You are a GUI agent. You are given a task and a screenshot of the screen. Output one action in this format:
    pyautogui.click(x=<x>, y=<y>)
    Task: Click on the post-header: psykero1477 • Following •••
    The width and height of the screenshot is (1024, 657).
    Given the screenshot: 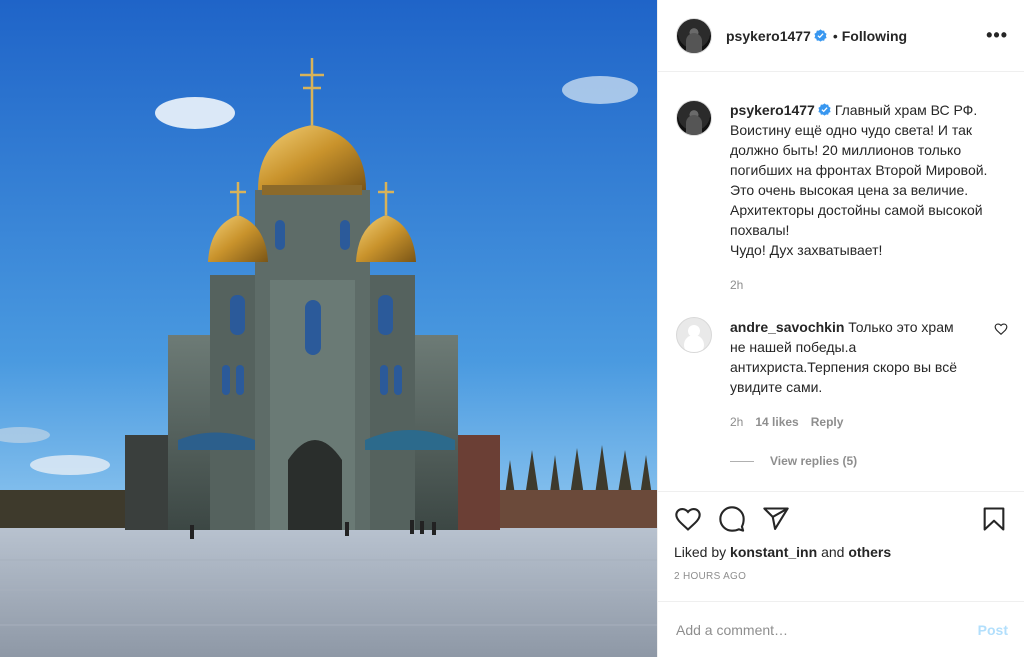 What is the action you would take?
    pyautogui.click(x=841, y=36)
    